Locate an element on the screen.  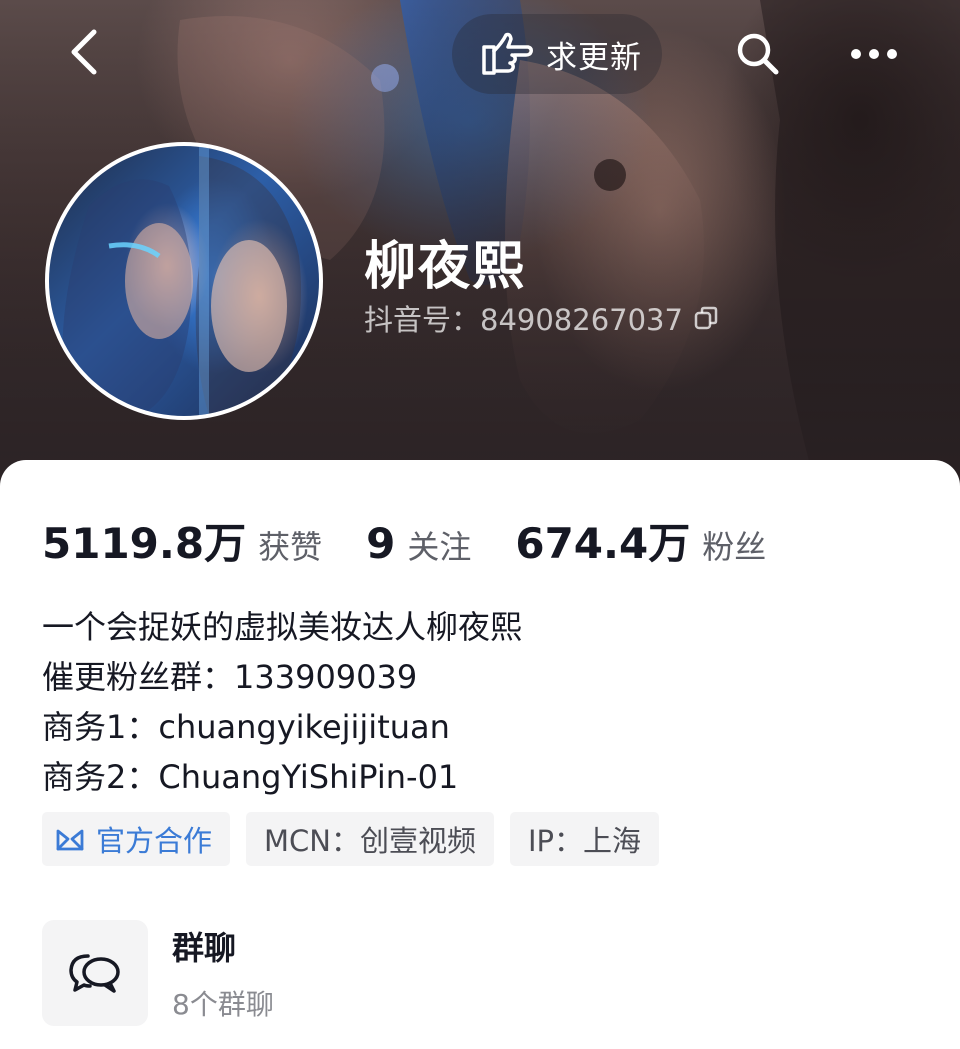
ip-location-label: IP：上海 is located at coordinates (584, 841).